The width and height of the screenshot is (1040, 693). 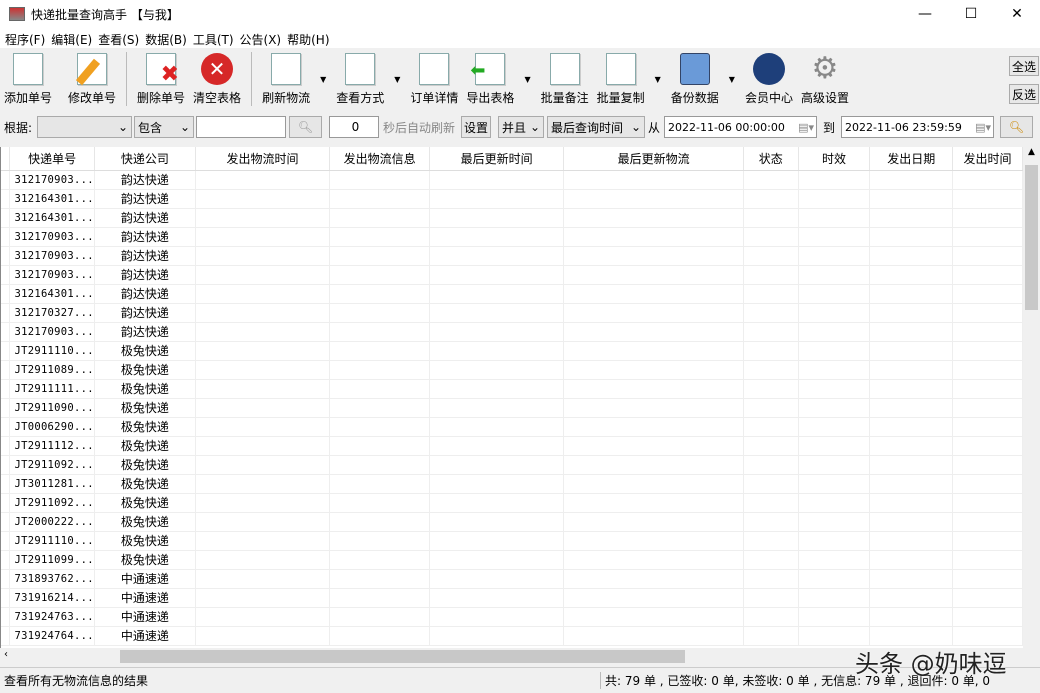 I want to click on table-row: 731924763... 中通速递, so click(x=512, y=617).